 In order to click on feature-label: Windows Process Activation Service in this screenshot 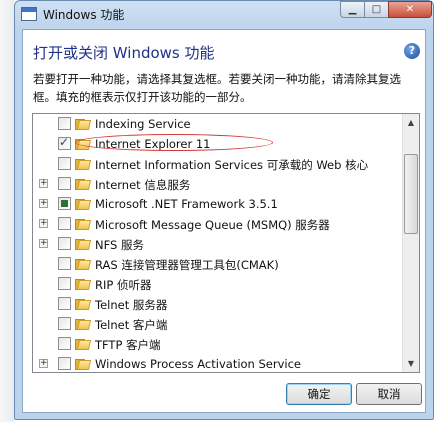, I will do `click(198, 364)`.